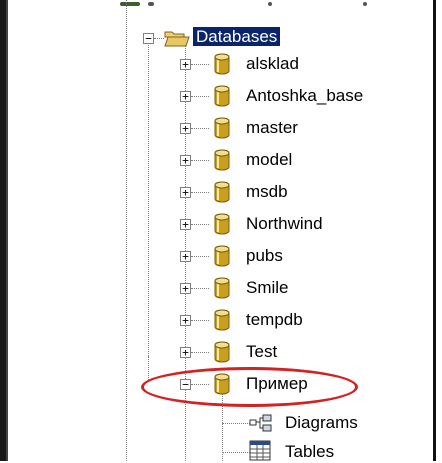 Image resolution: width=442 pixels, height=463 pixels. I want to click on database-label: Smile, so click(267, 288).